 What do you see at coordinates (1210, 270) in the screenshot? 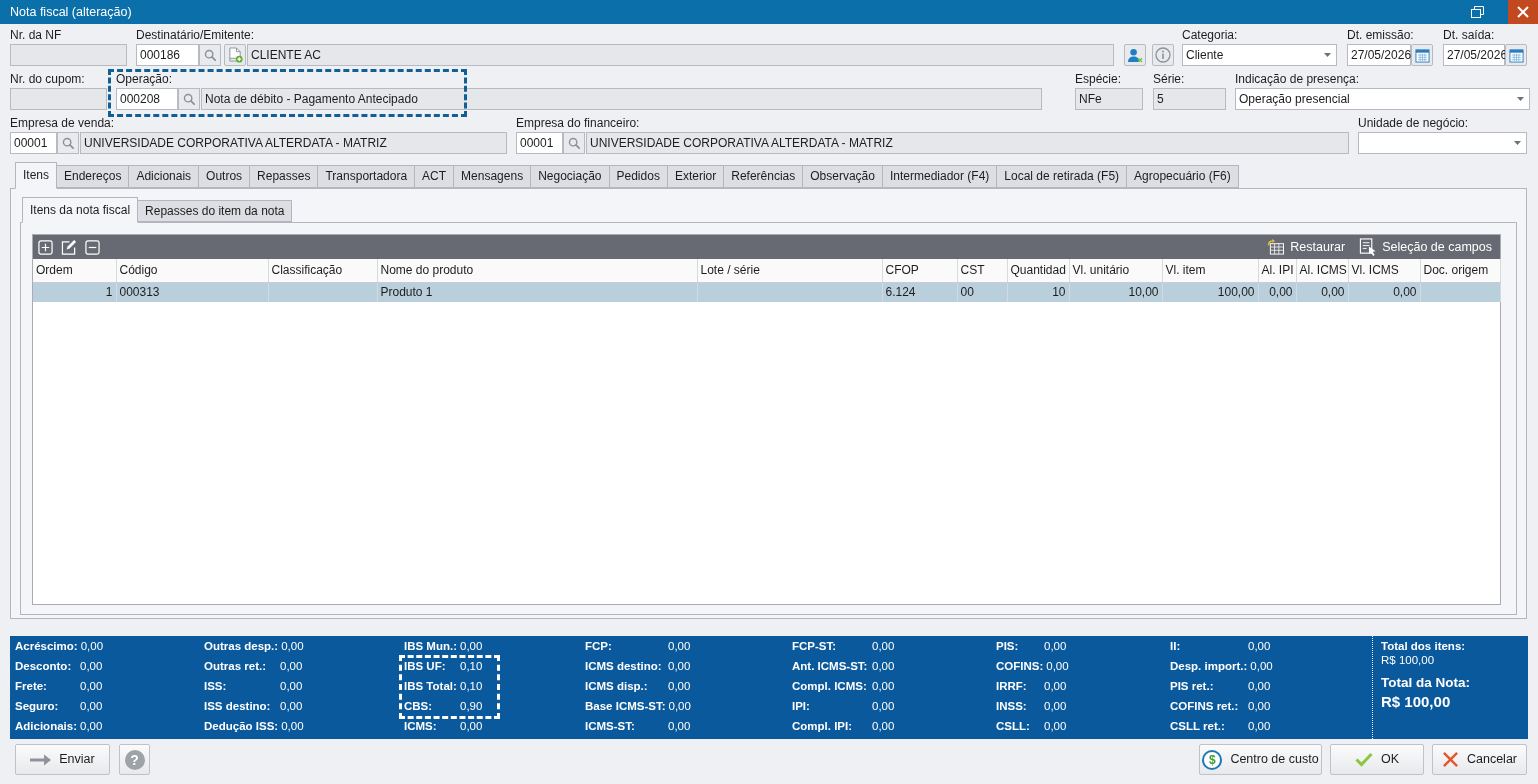
I see `column-header: Vl. item` at bounding box center [1210, 270].